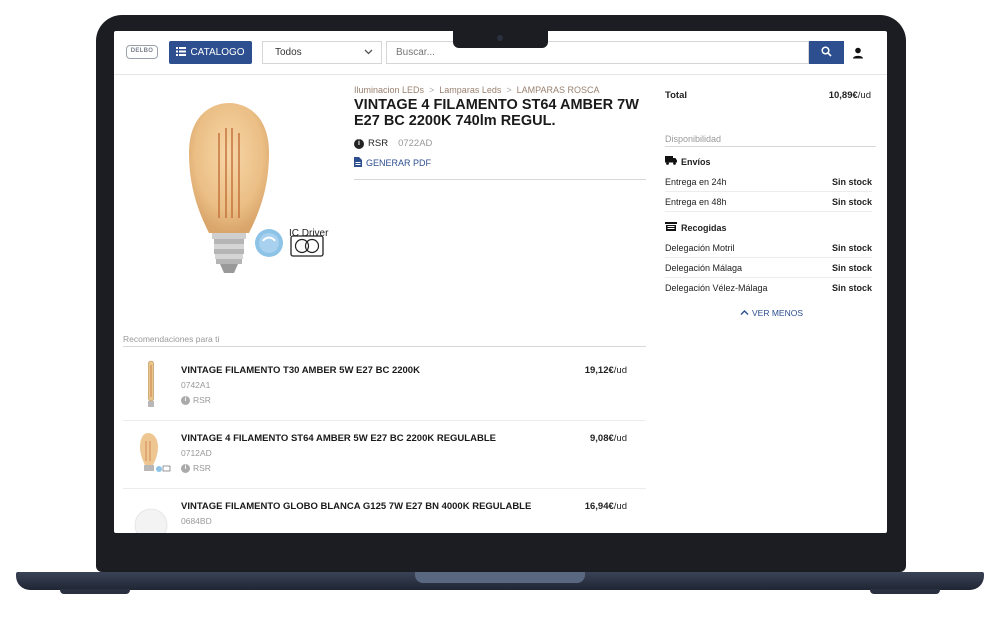  What do you see at coordinates (358, 163) in the screenshot?
I see `pdf-file-icon` at bounding box center [358, 163].